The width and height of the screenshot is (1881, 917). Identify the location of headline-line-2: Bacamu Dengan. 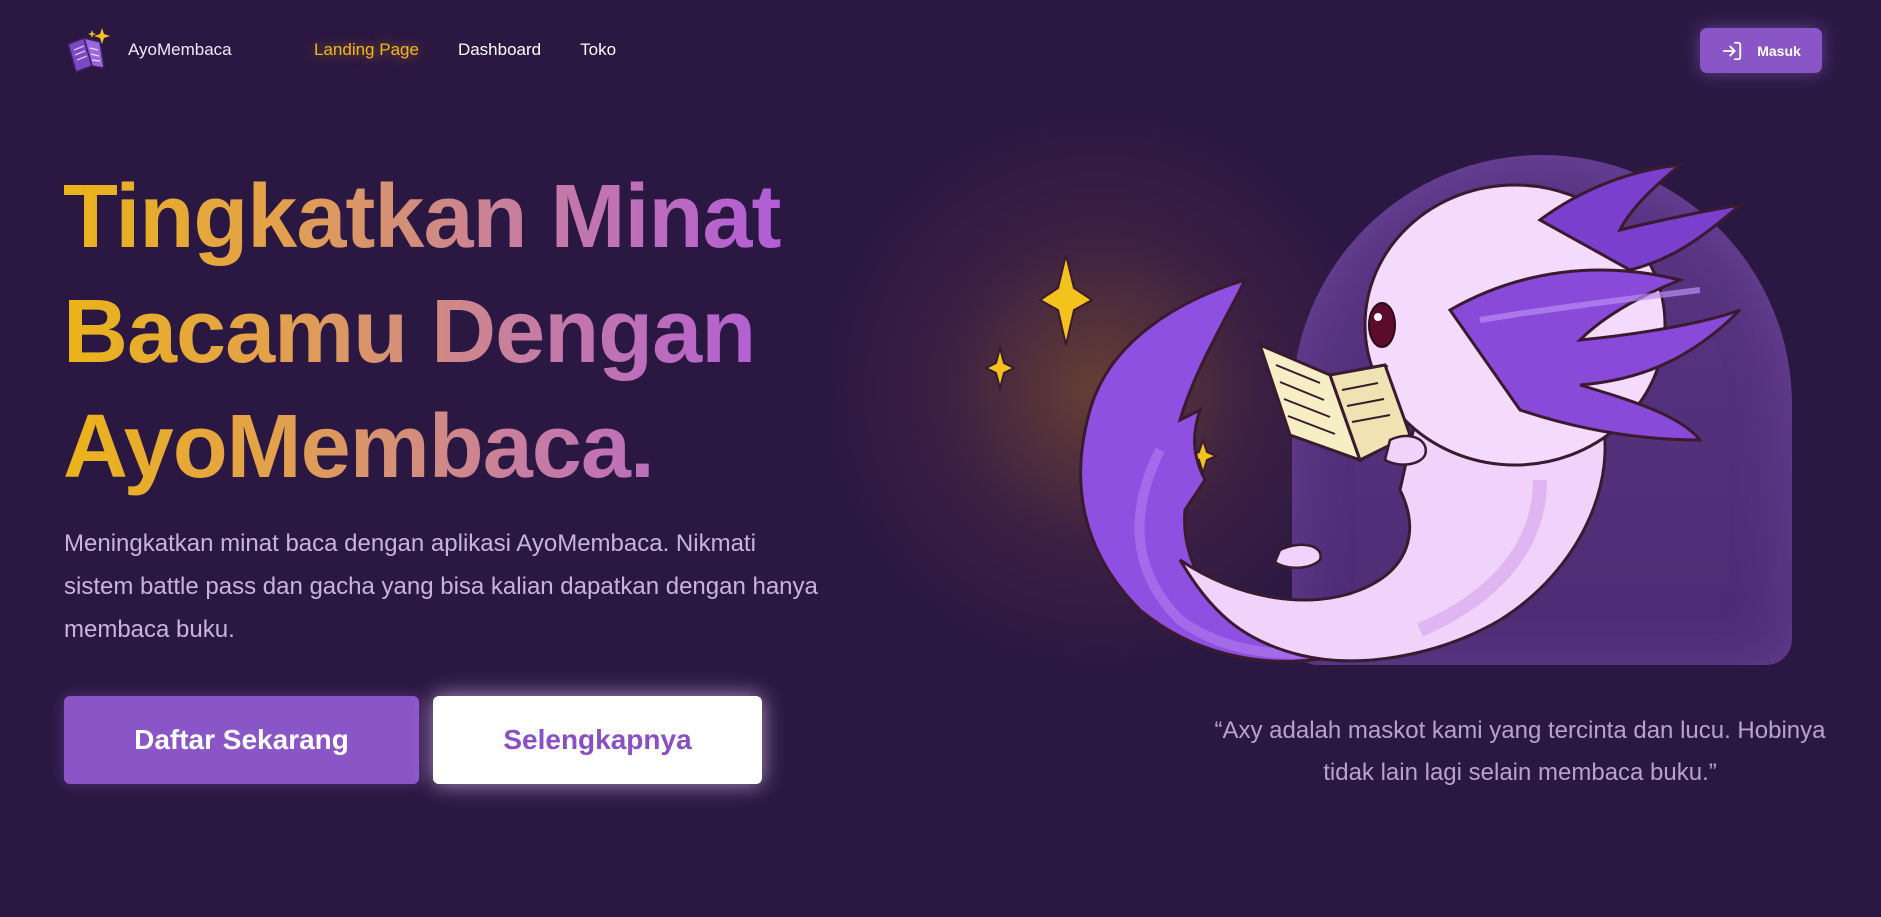
(409, 332).